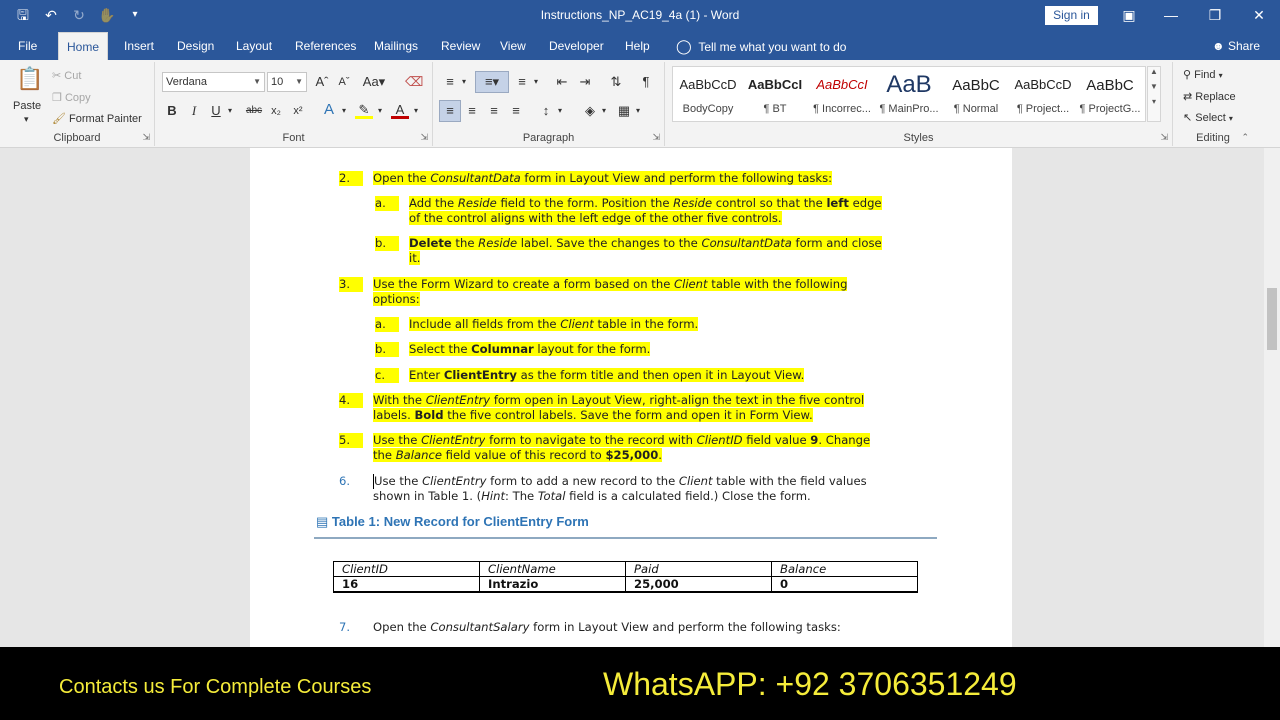 This screenshot has width=1280, height=720. Describe the element at coordinates (616, 82) in the screenshot. I see `sort-icon: ⇅` at that location.